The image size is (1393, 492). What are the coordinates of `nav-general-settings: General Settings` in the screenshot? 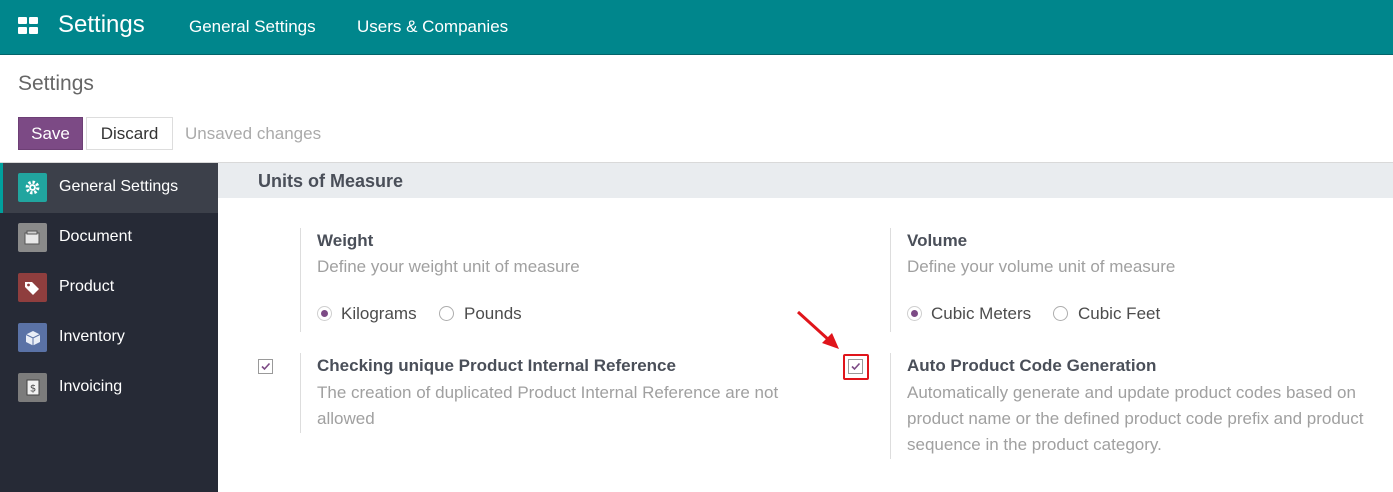 It's located at (252, 27).